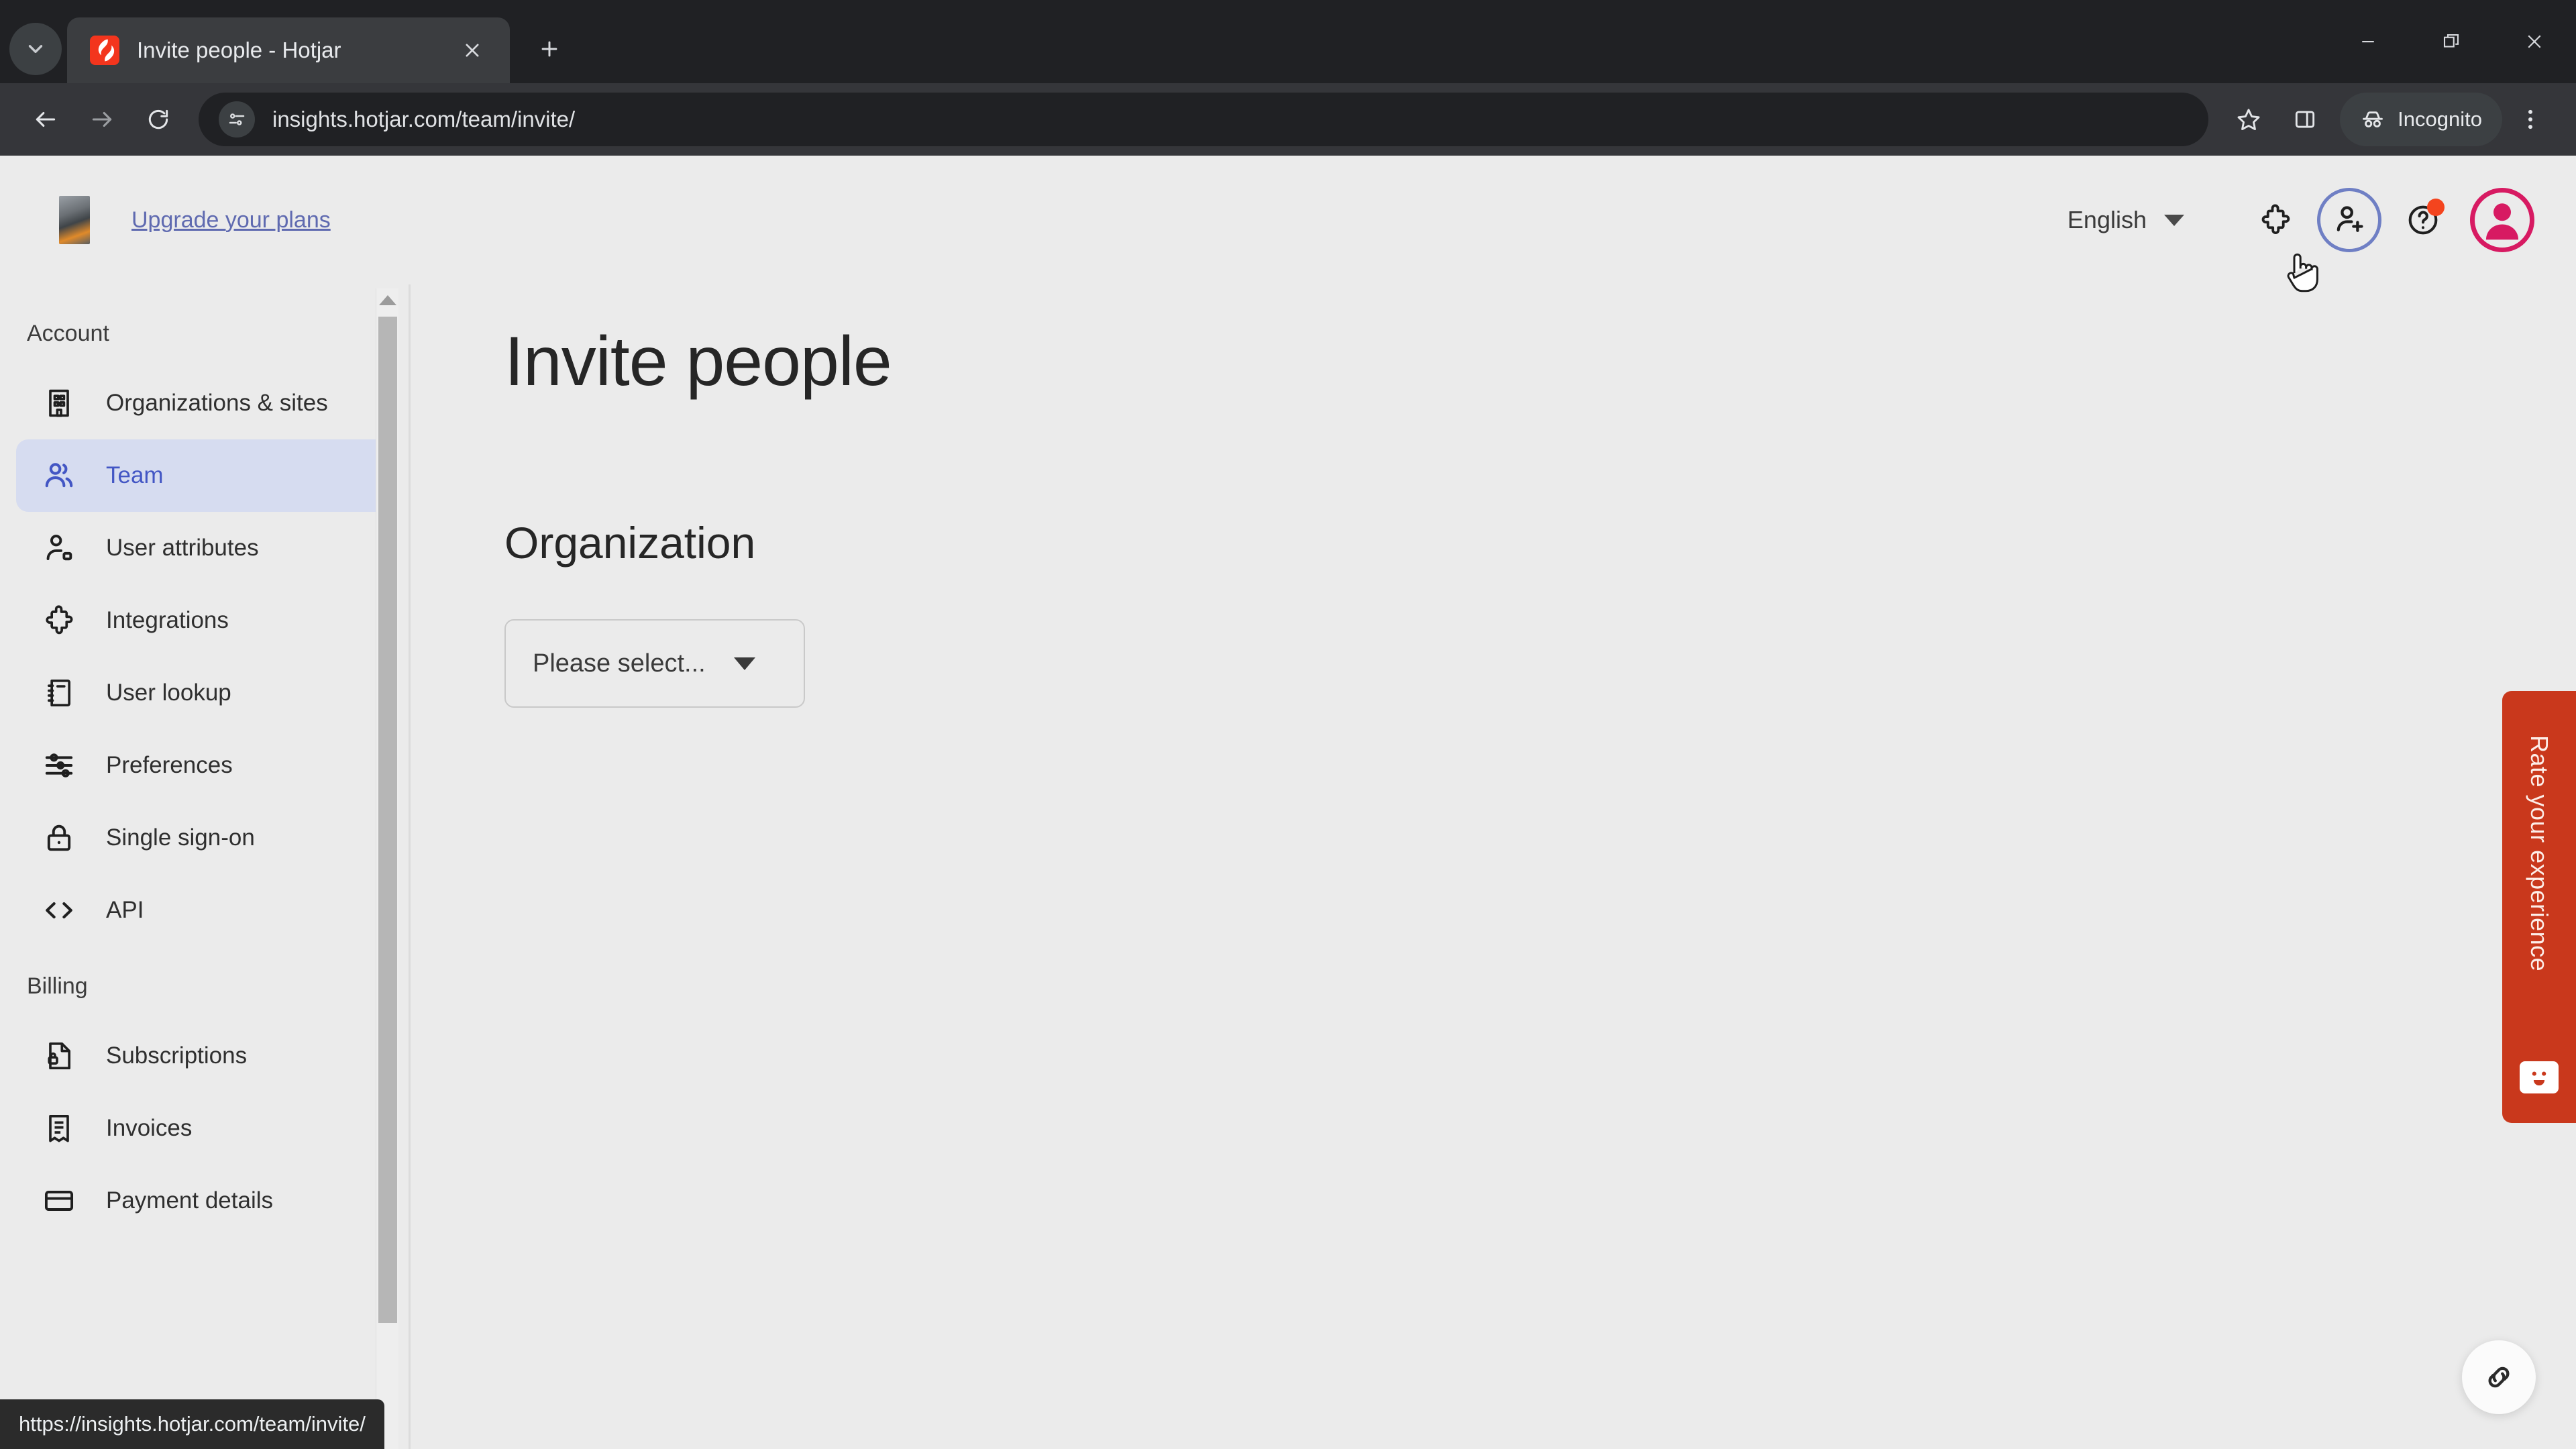 This screenshot has height=1449, width=2576. I want to click on tab-search-button, so click(35, 49).